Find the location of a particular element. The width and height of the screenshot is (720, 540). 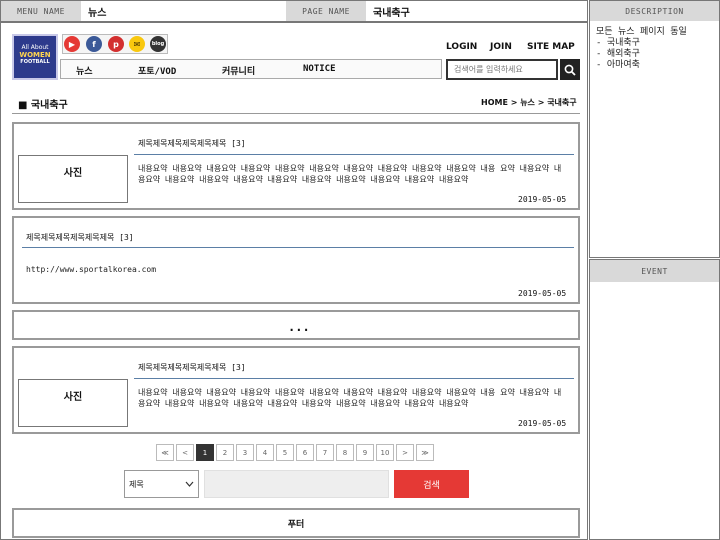

pagination-page-7: 7 is located at coordinates (325, 452).